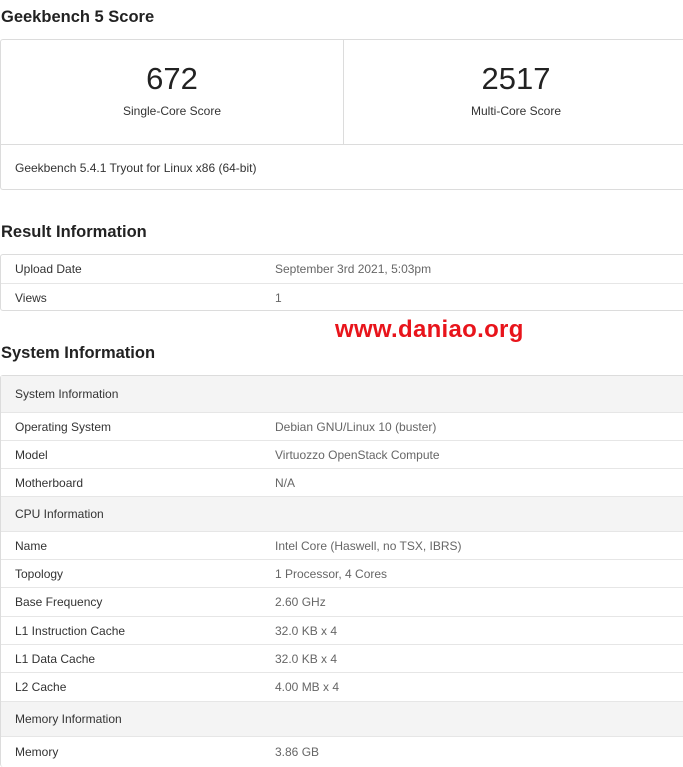 The height and width of the screenshot is (767, 683). I want to click on row-value: Intel Core (Haswell, no TSX, IBRS), so click(368, 545).